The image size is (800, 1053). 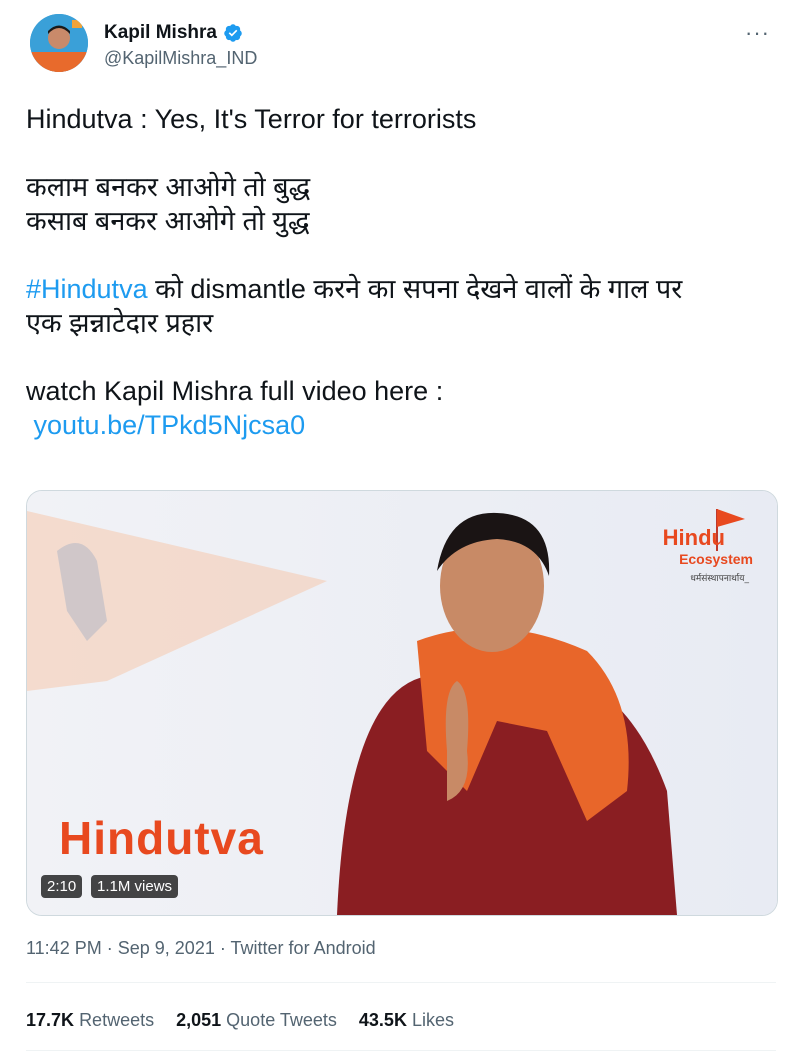 I want to click on retweets-stat: 17.7K Retweets, so click(x=90, y=1020).